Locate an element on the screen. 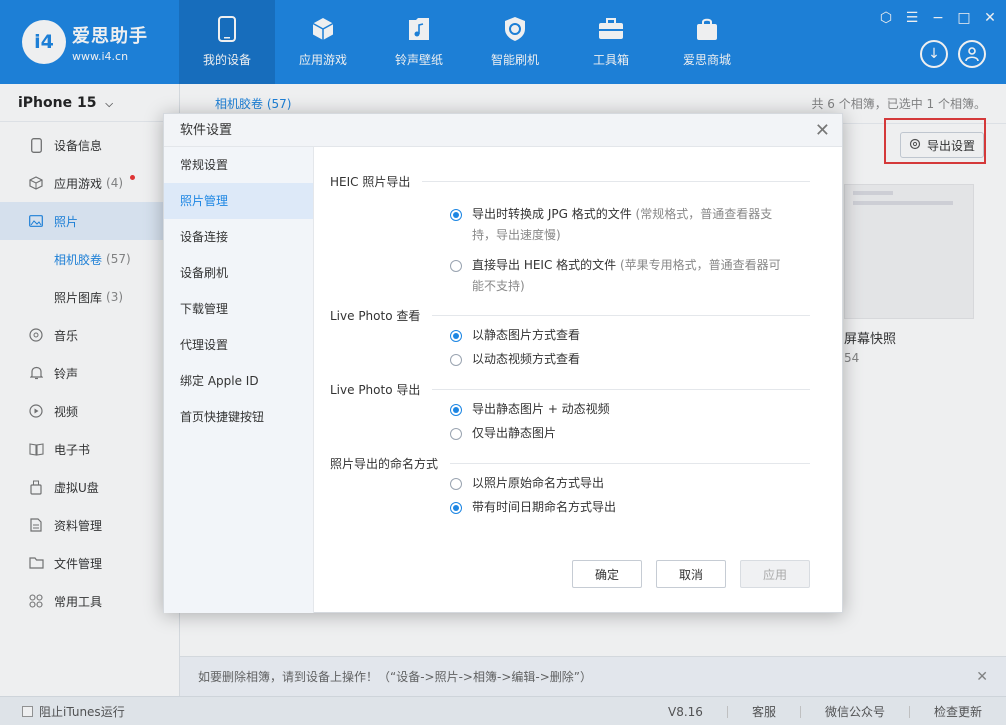 The image size is (1006, 725). section-title: Live Photo 导出 is located at coordinates (375, 390).